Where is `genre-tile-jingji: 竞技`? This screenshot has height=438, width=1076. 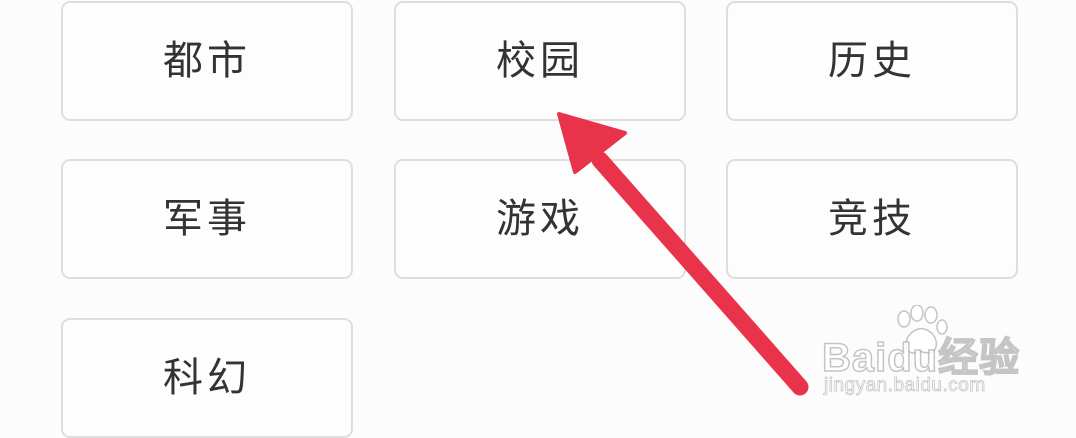
genre-tile-jingji: 竞技 is located at coordinates (872, 219).